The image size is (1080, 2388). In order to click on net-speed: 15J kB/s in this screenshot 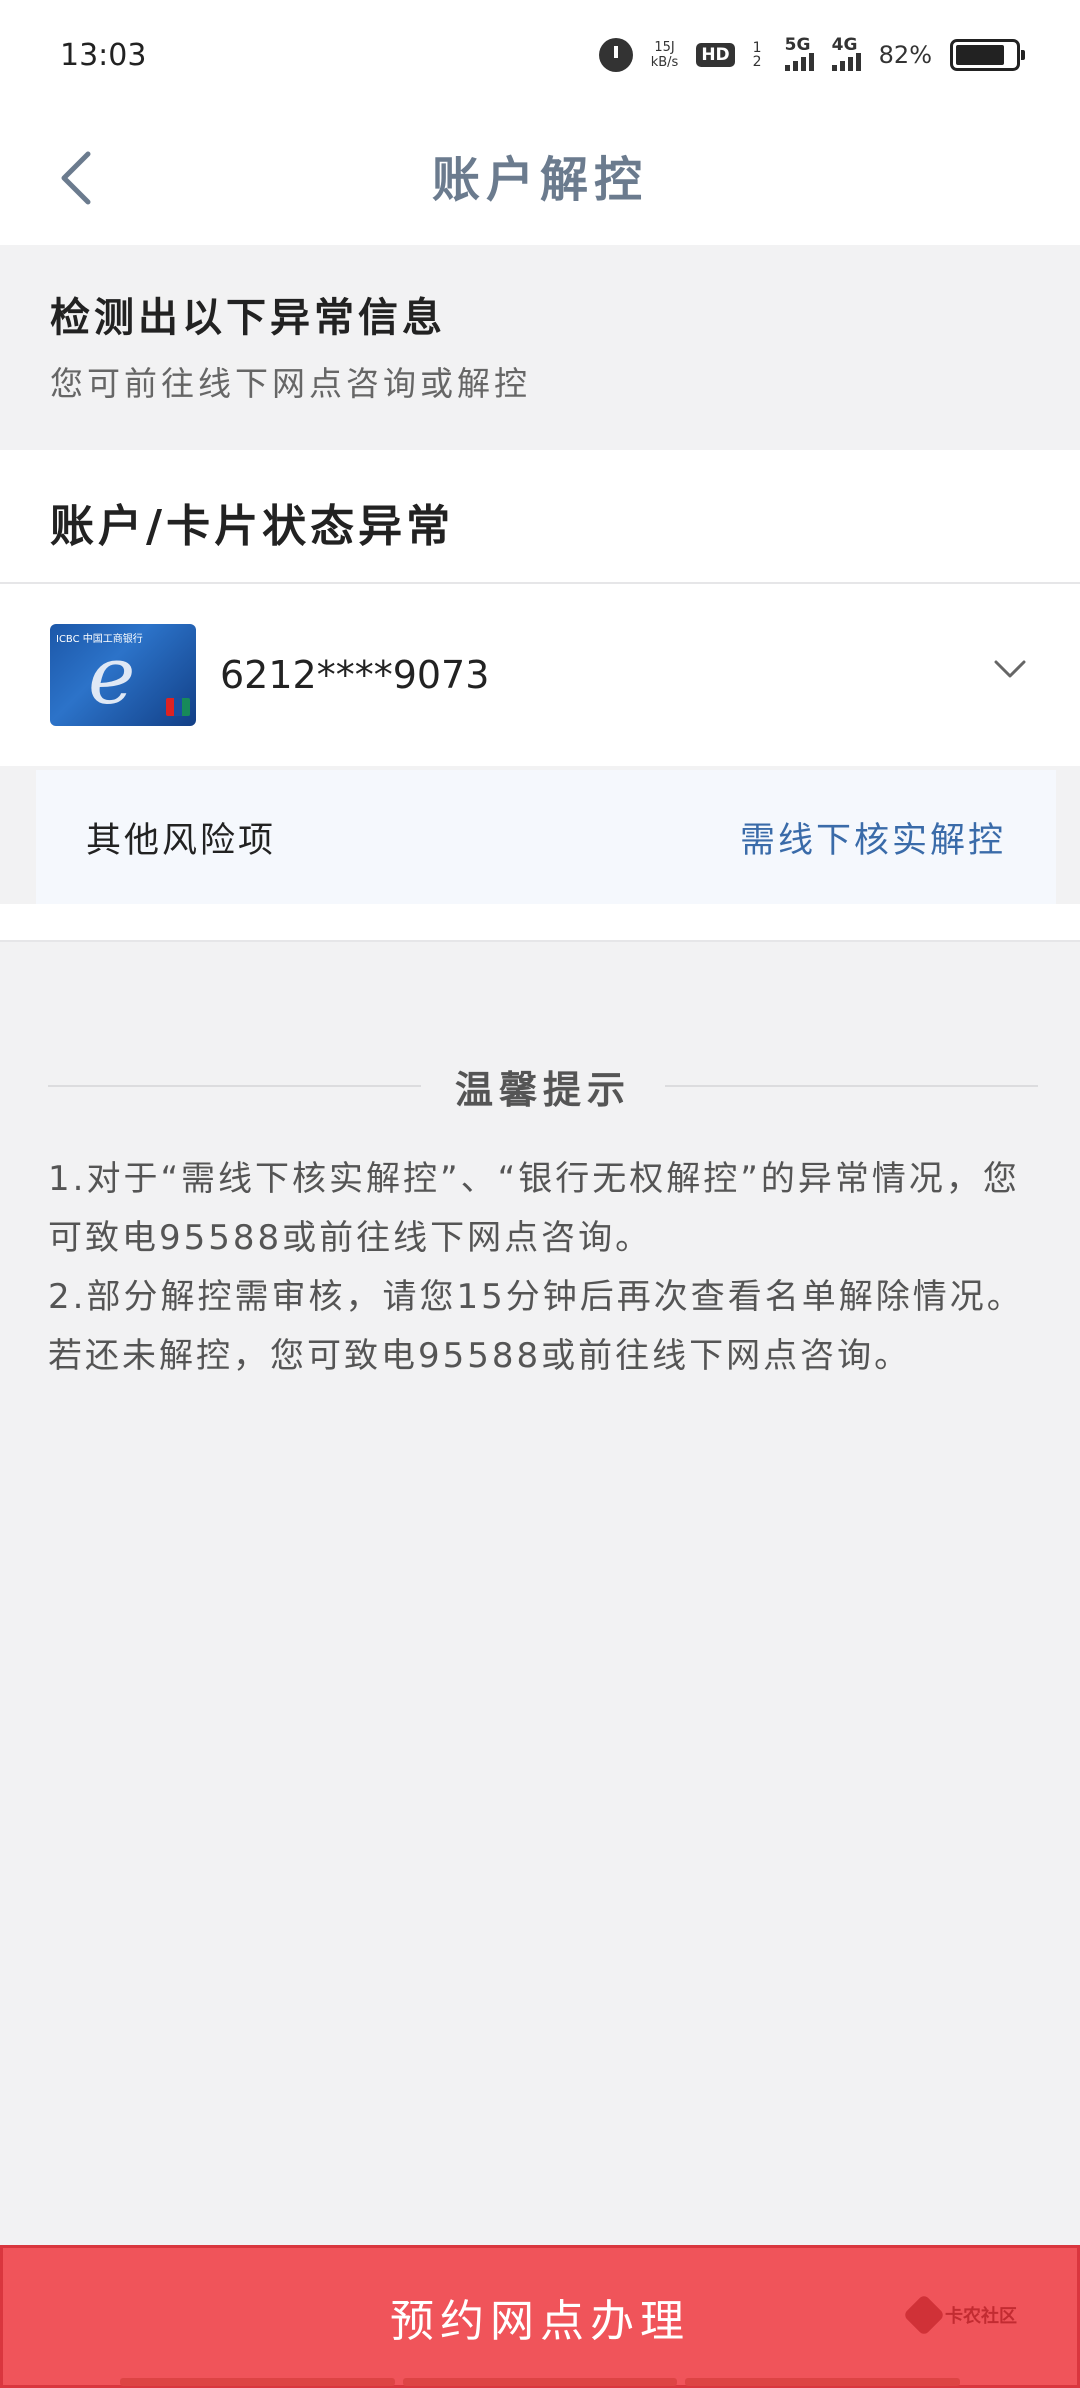, I will do `click(665, 55)`.